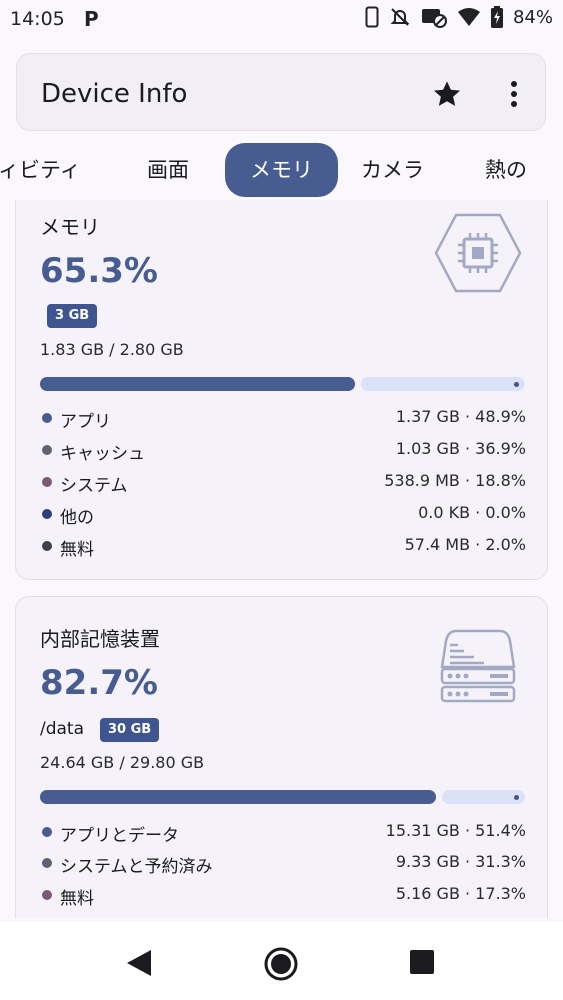 The height and width of the screenshot is (1000, 563). Describe the element at coordinates (136, 867) in the screenshot. I see `legend-label: システムと予約済み` at that location.